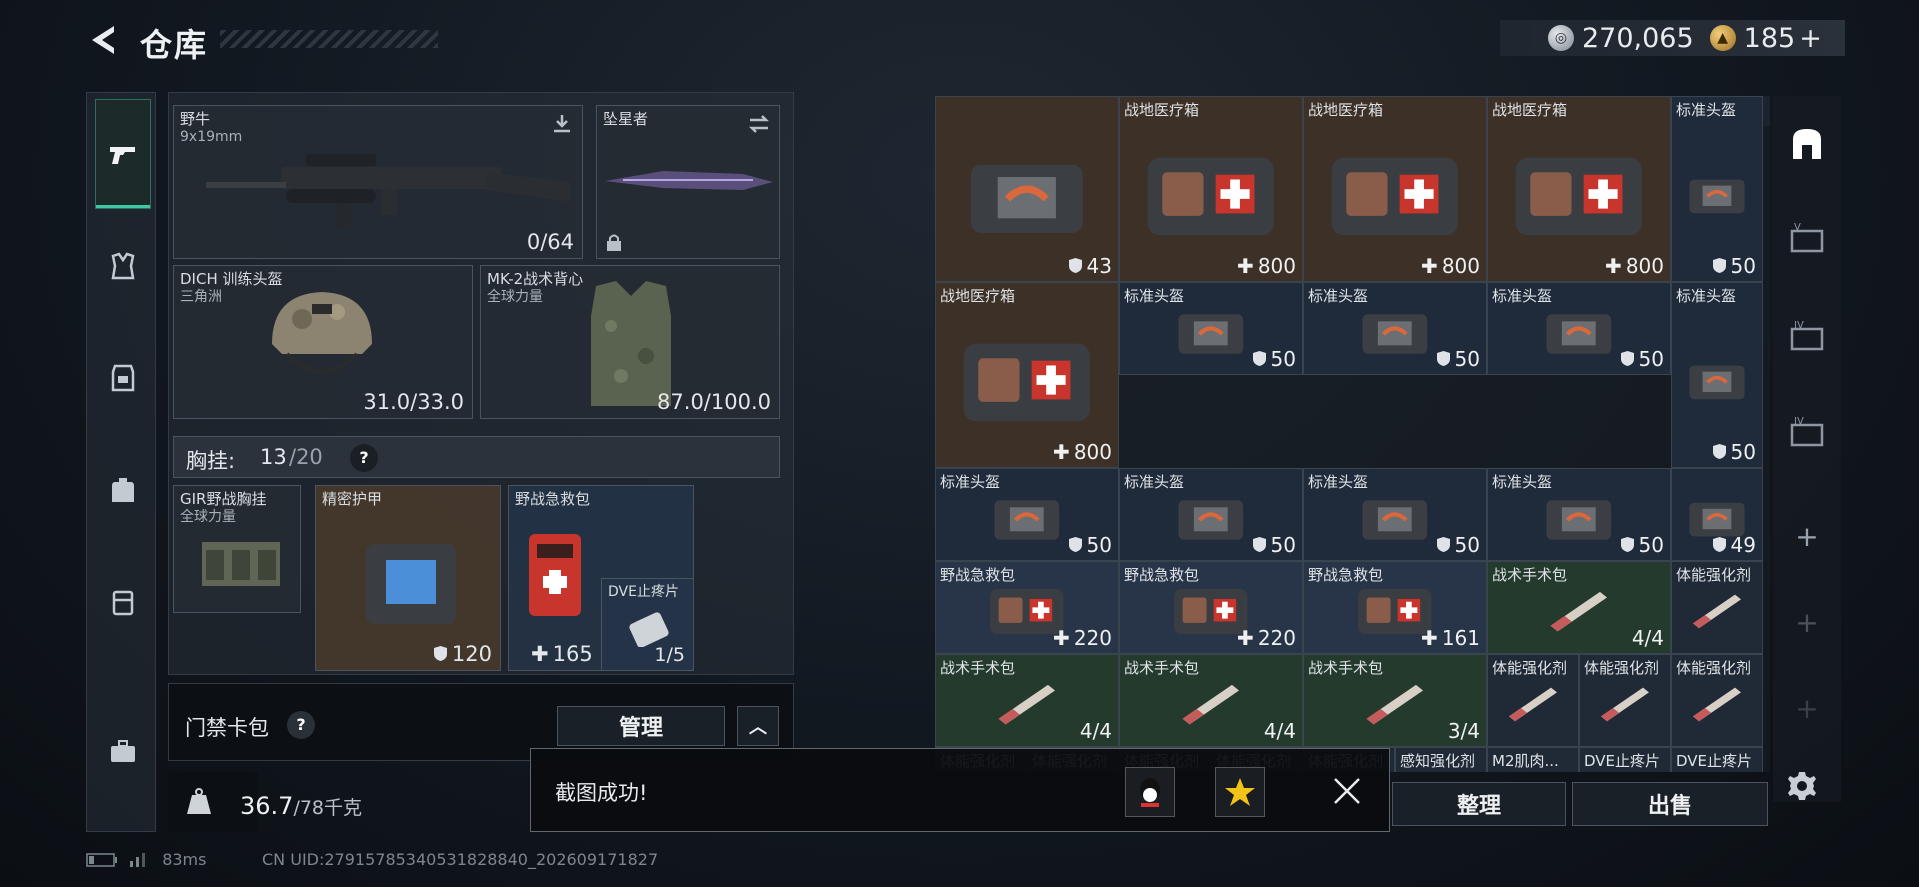 This screenshot has width=1919, height=887. I want to click on qq-share-icon, so click(1150, 792).